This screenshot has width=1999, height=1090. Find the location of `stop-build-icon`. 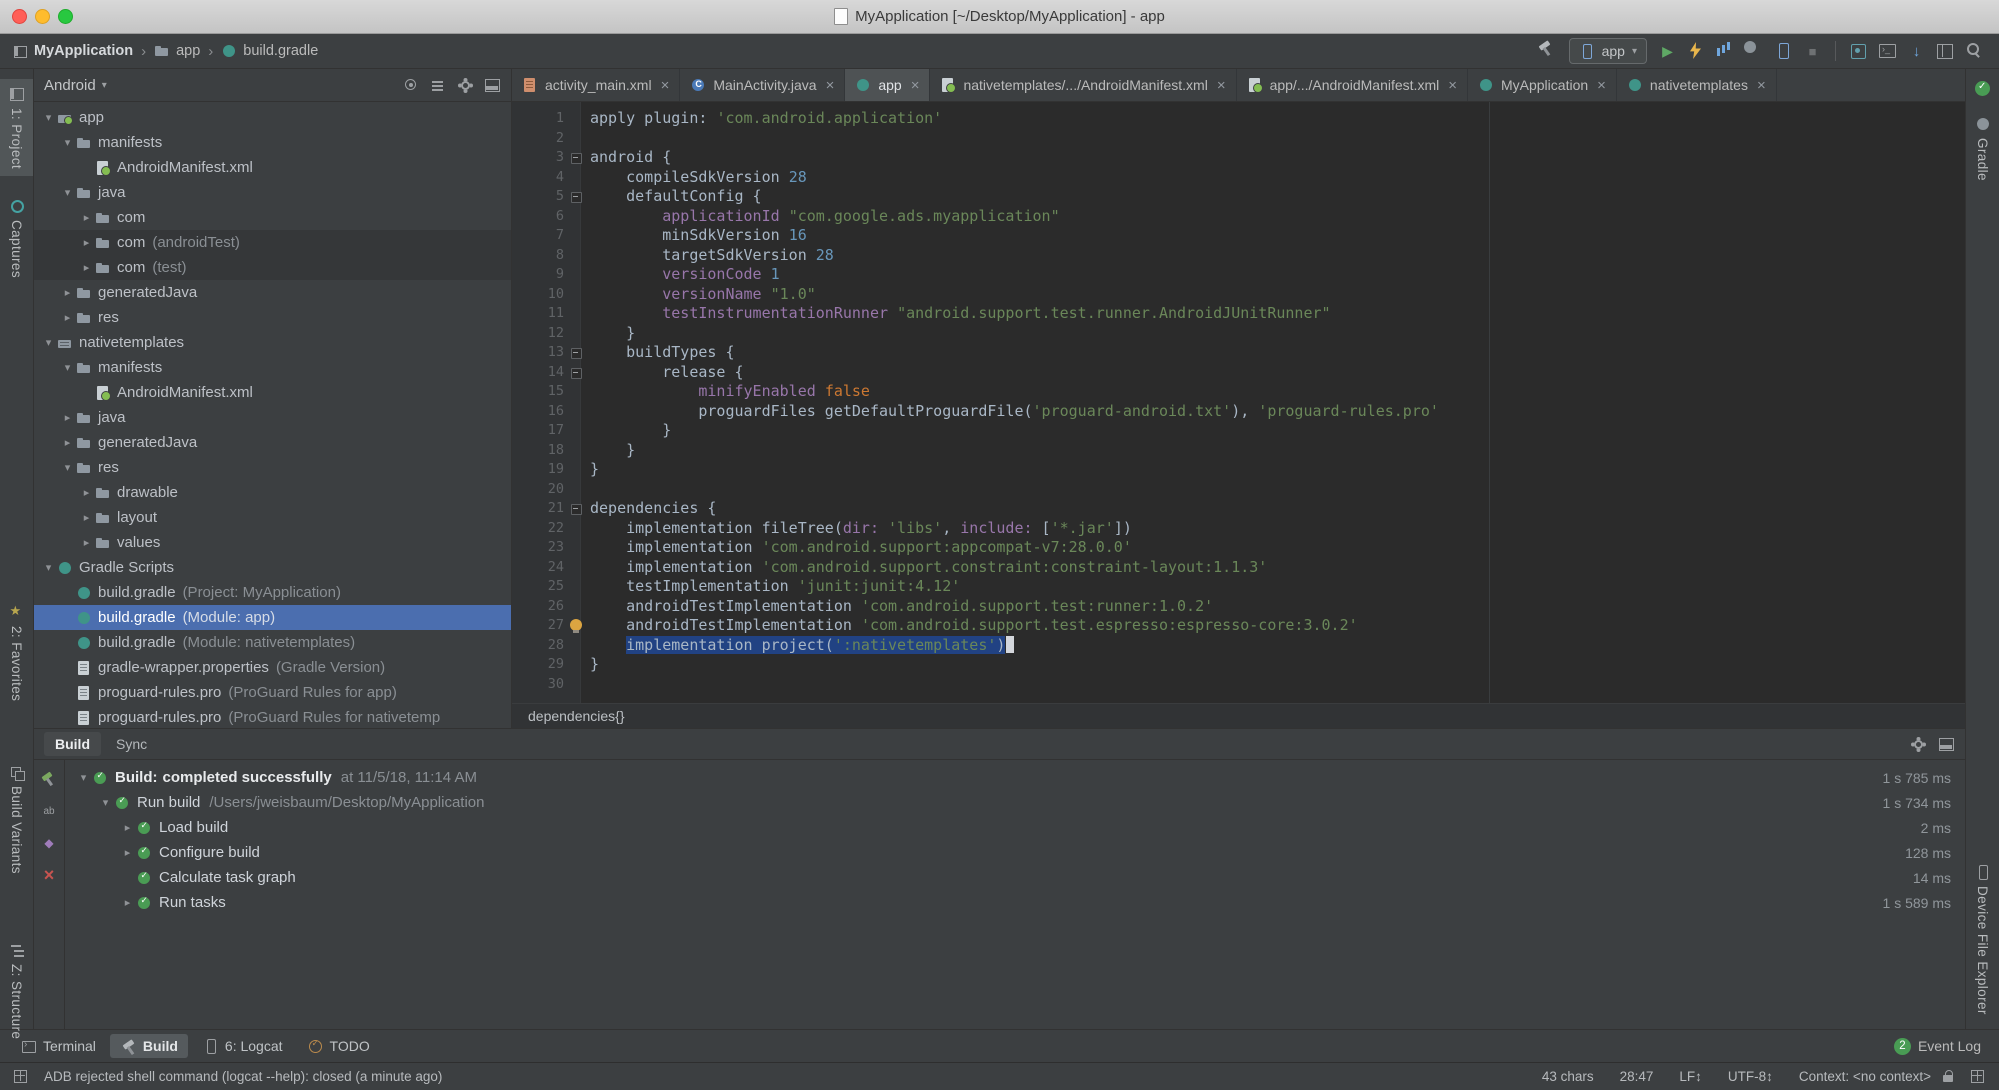

stop-build-icon is located at coordinates (49, 875).